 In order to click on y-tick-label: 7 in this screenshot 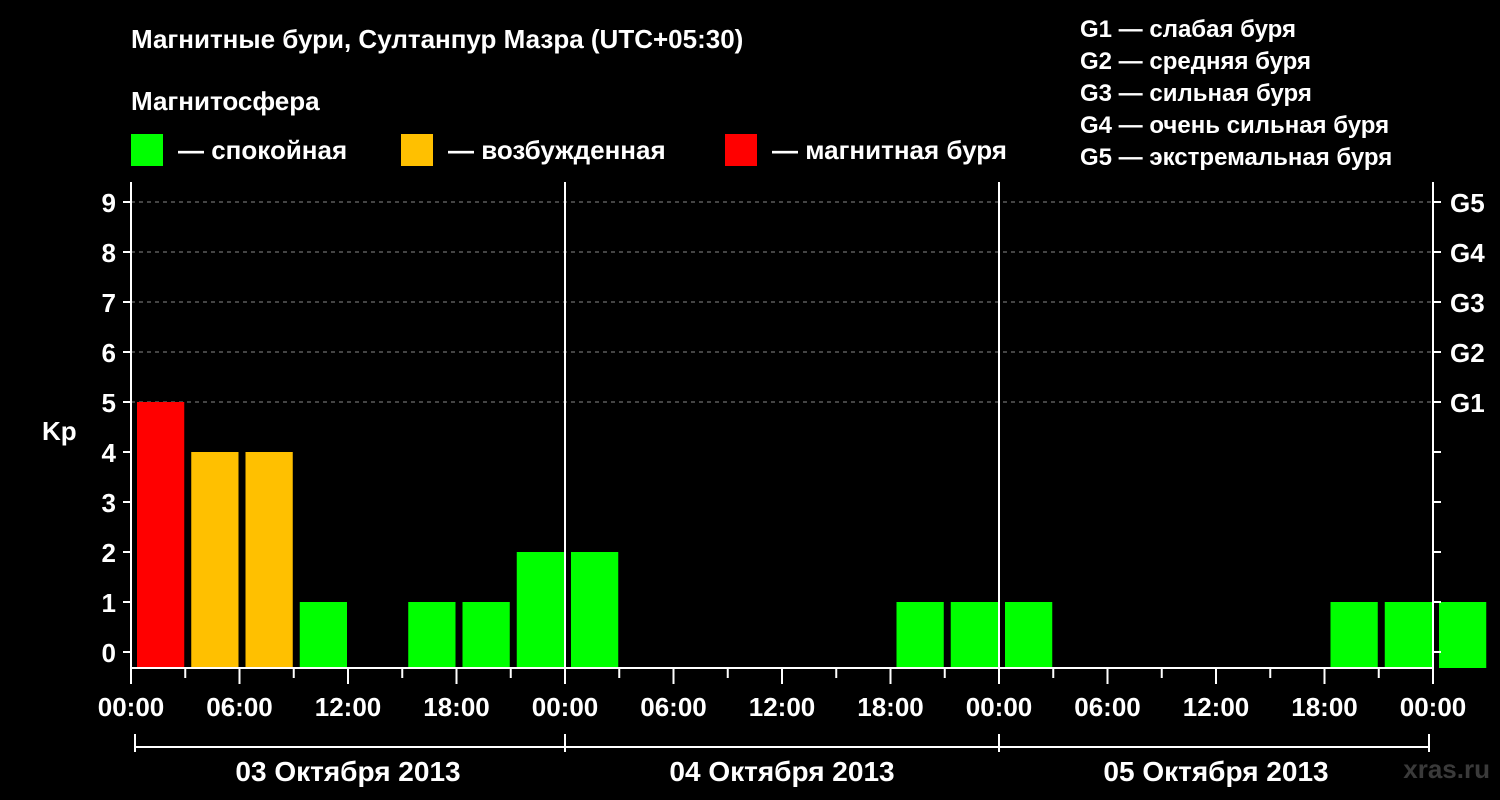, I will do `click(109, 303)`.